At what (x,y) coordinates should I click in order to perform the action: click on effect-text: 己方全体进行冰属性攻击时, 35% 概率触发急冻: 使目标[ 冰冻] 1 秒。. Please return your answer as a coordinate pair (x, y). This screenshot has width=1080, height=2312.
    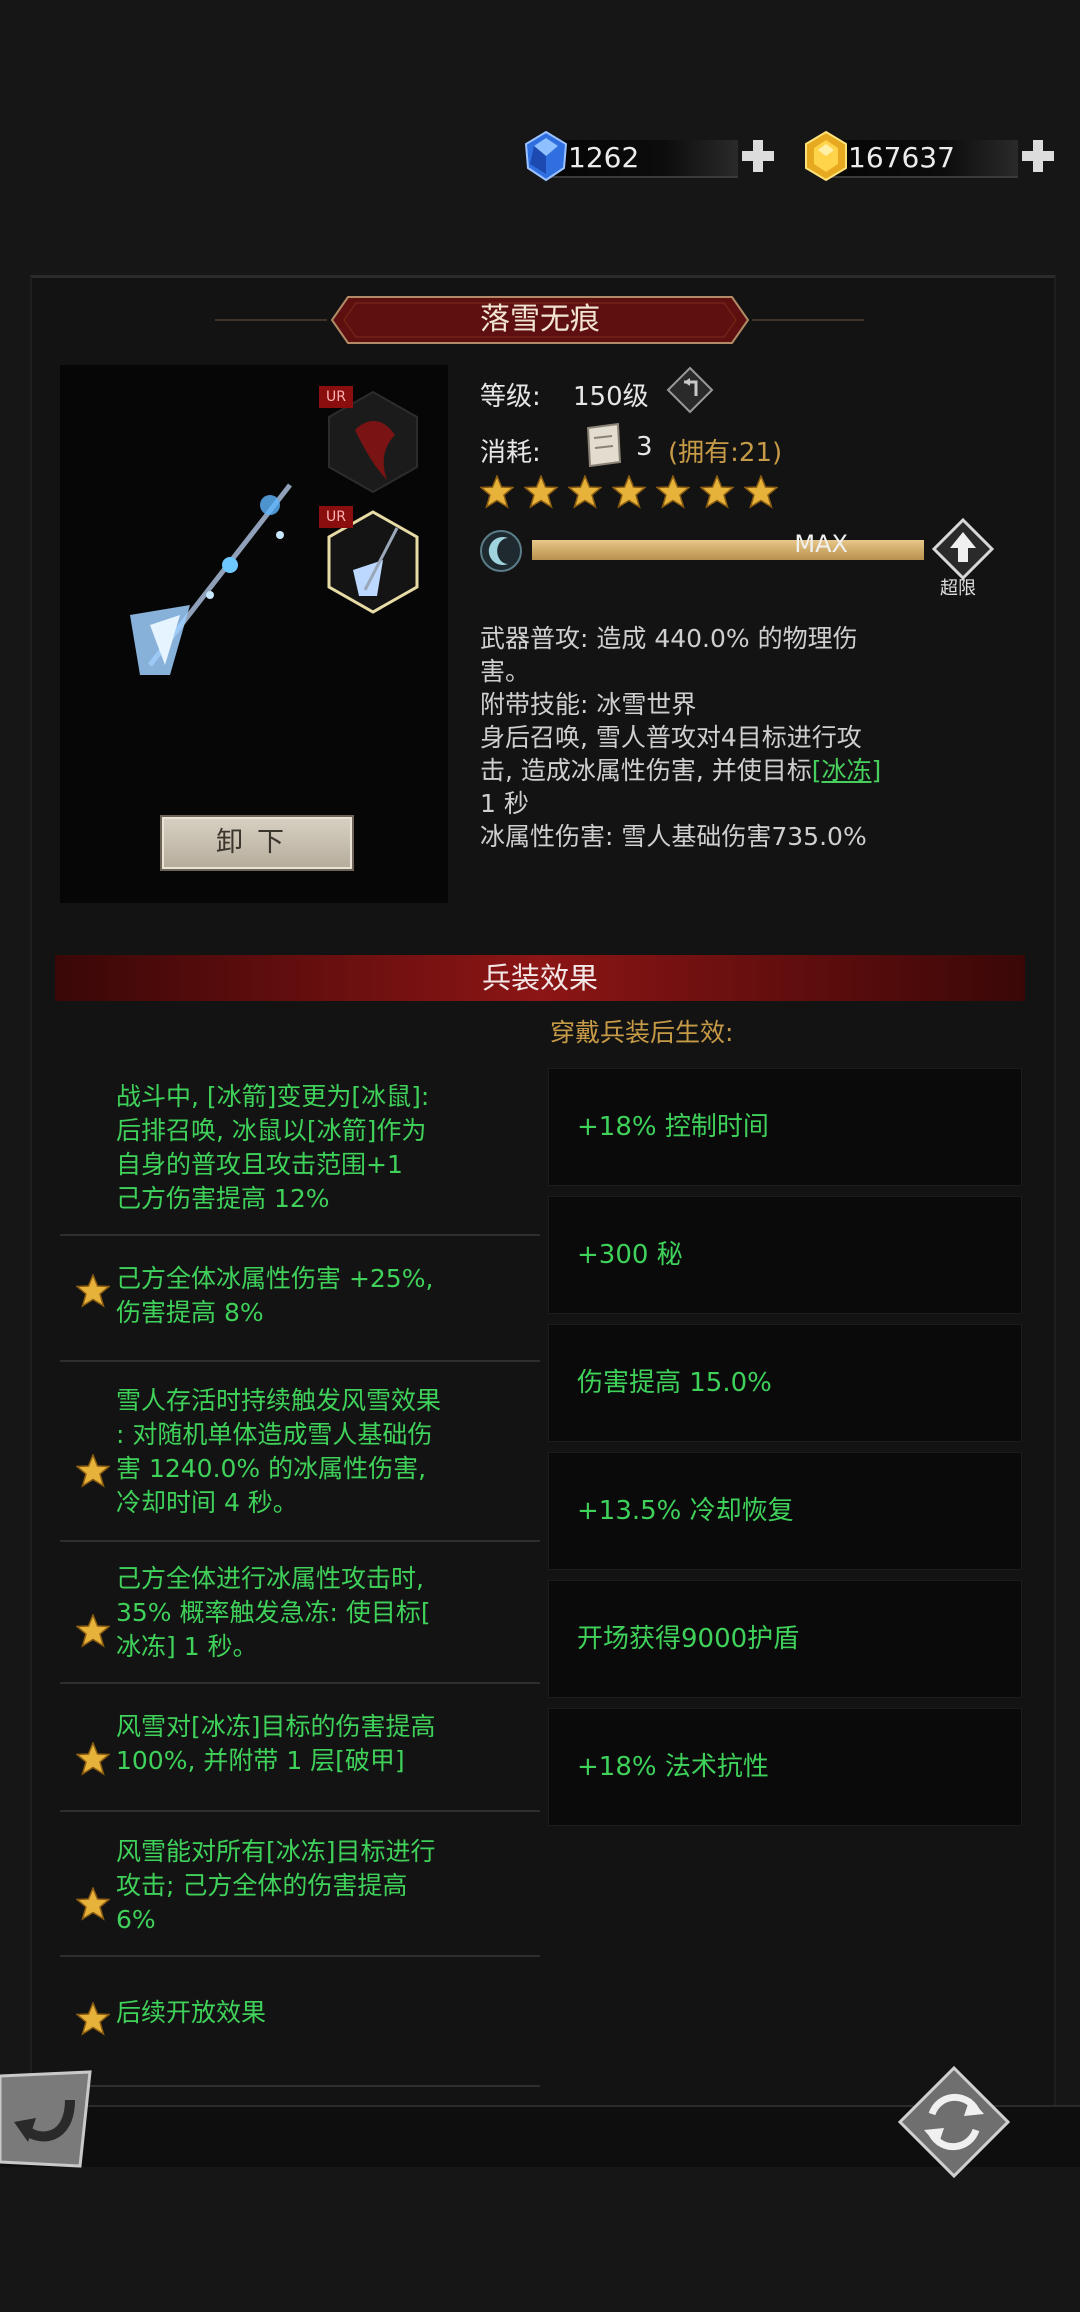
    Looking at the image, I should click on (351, 1613).